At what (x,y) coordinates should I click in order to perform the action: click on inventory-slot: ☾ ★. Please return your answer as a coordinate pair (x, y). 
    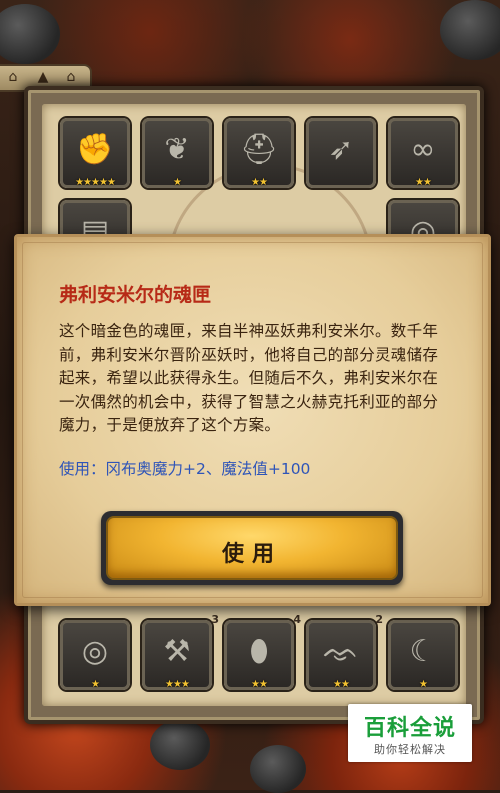
    Looking at the image, I should click on (423, 655).